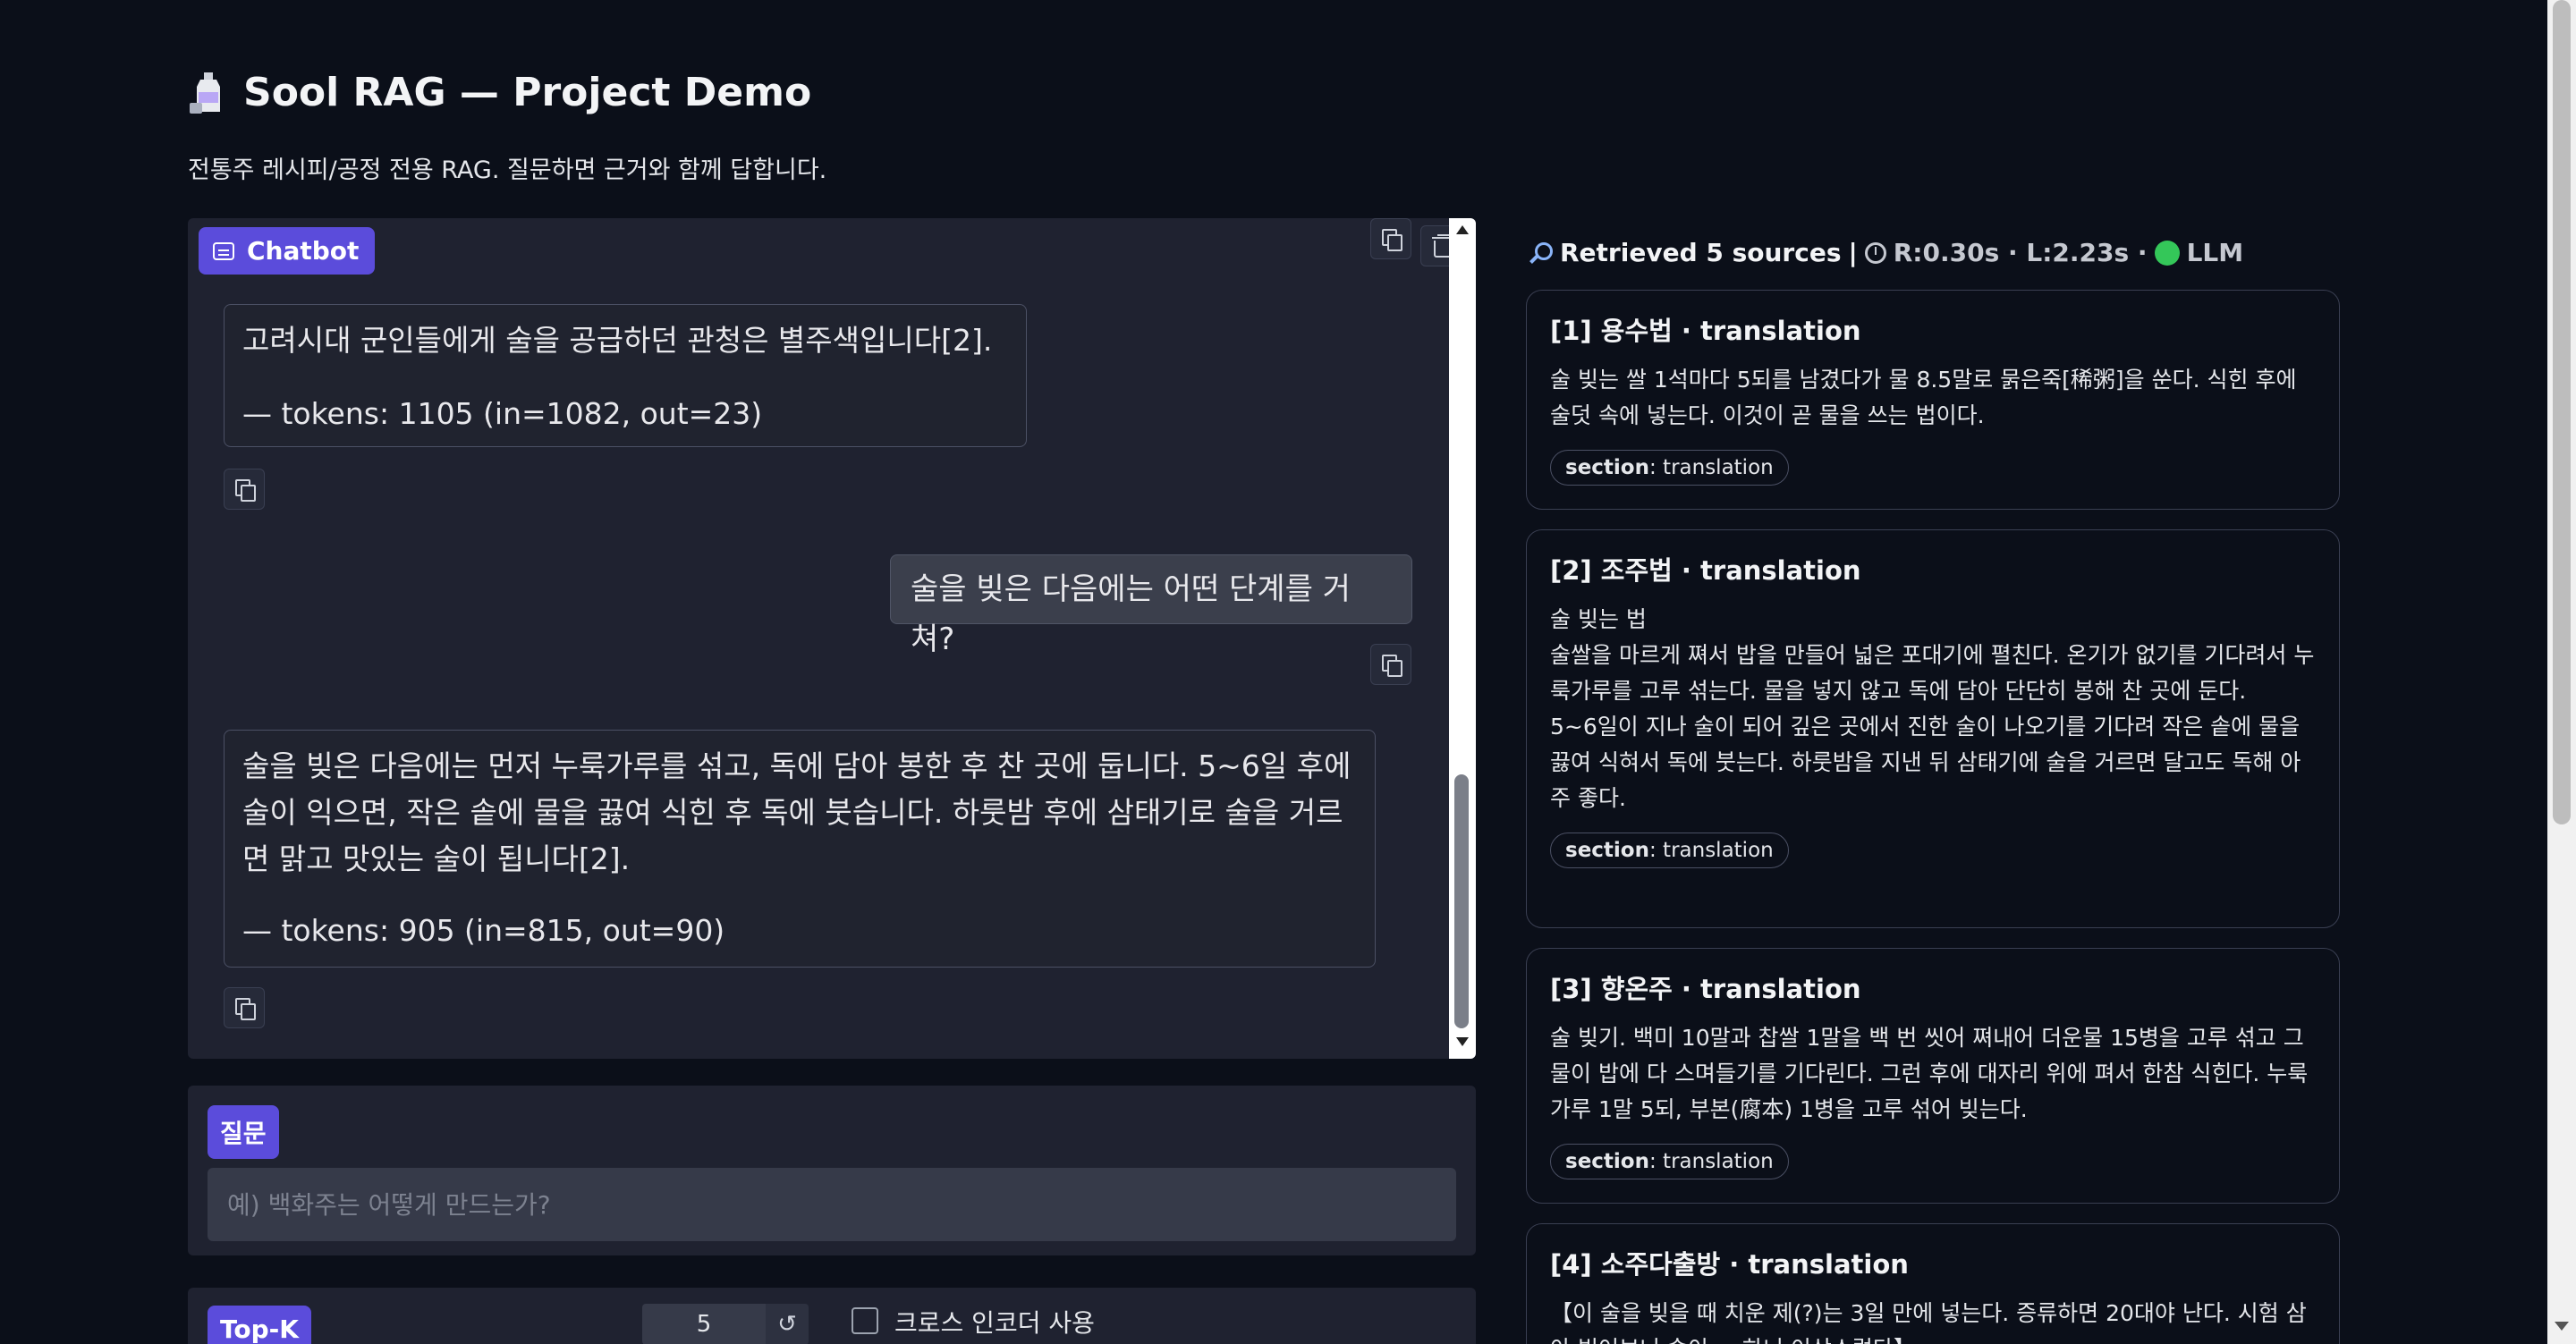  What do you see at coordinates (2167, 253) in the screenshot?
I see `llm-status-icon` at bounding box center [2167, 253].